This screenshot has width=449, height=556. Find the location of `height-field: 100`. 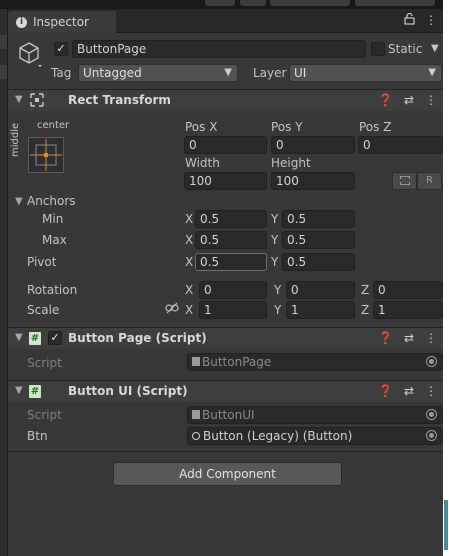

height-field: 100 is located at coordinates (313, 181).